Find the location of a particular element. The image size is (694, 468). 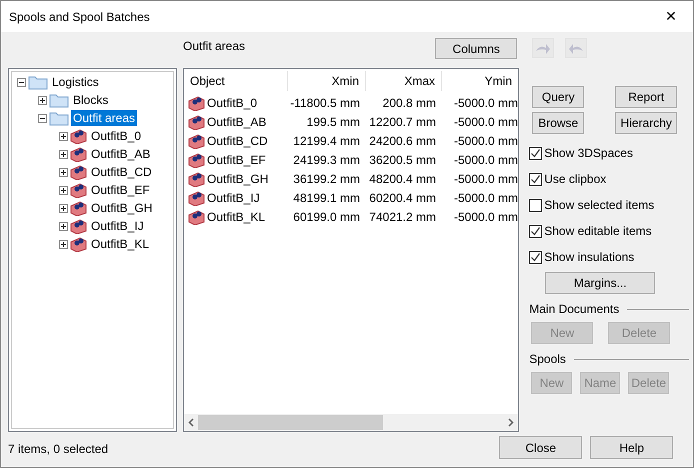

table-cell-text: 36199.2 mm is located at coordinates (326, 179).